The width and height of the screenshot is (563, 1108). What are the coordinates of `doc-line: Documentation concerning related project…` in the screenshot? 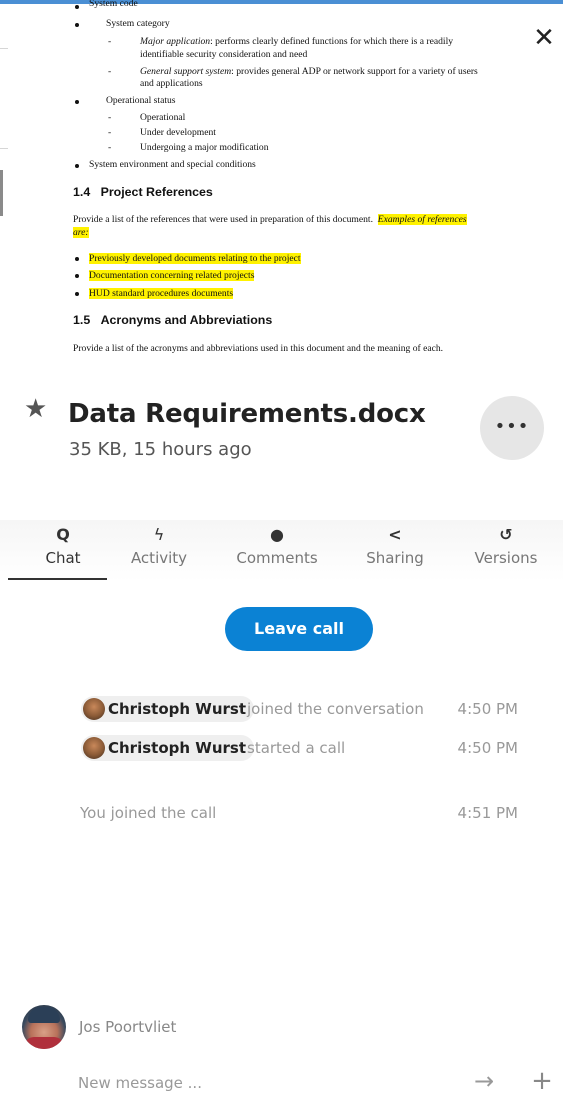 It's located at (172, 275).